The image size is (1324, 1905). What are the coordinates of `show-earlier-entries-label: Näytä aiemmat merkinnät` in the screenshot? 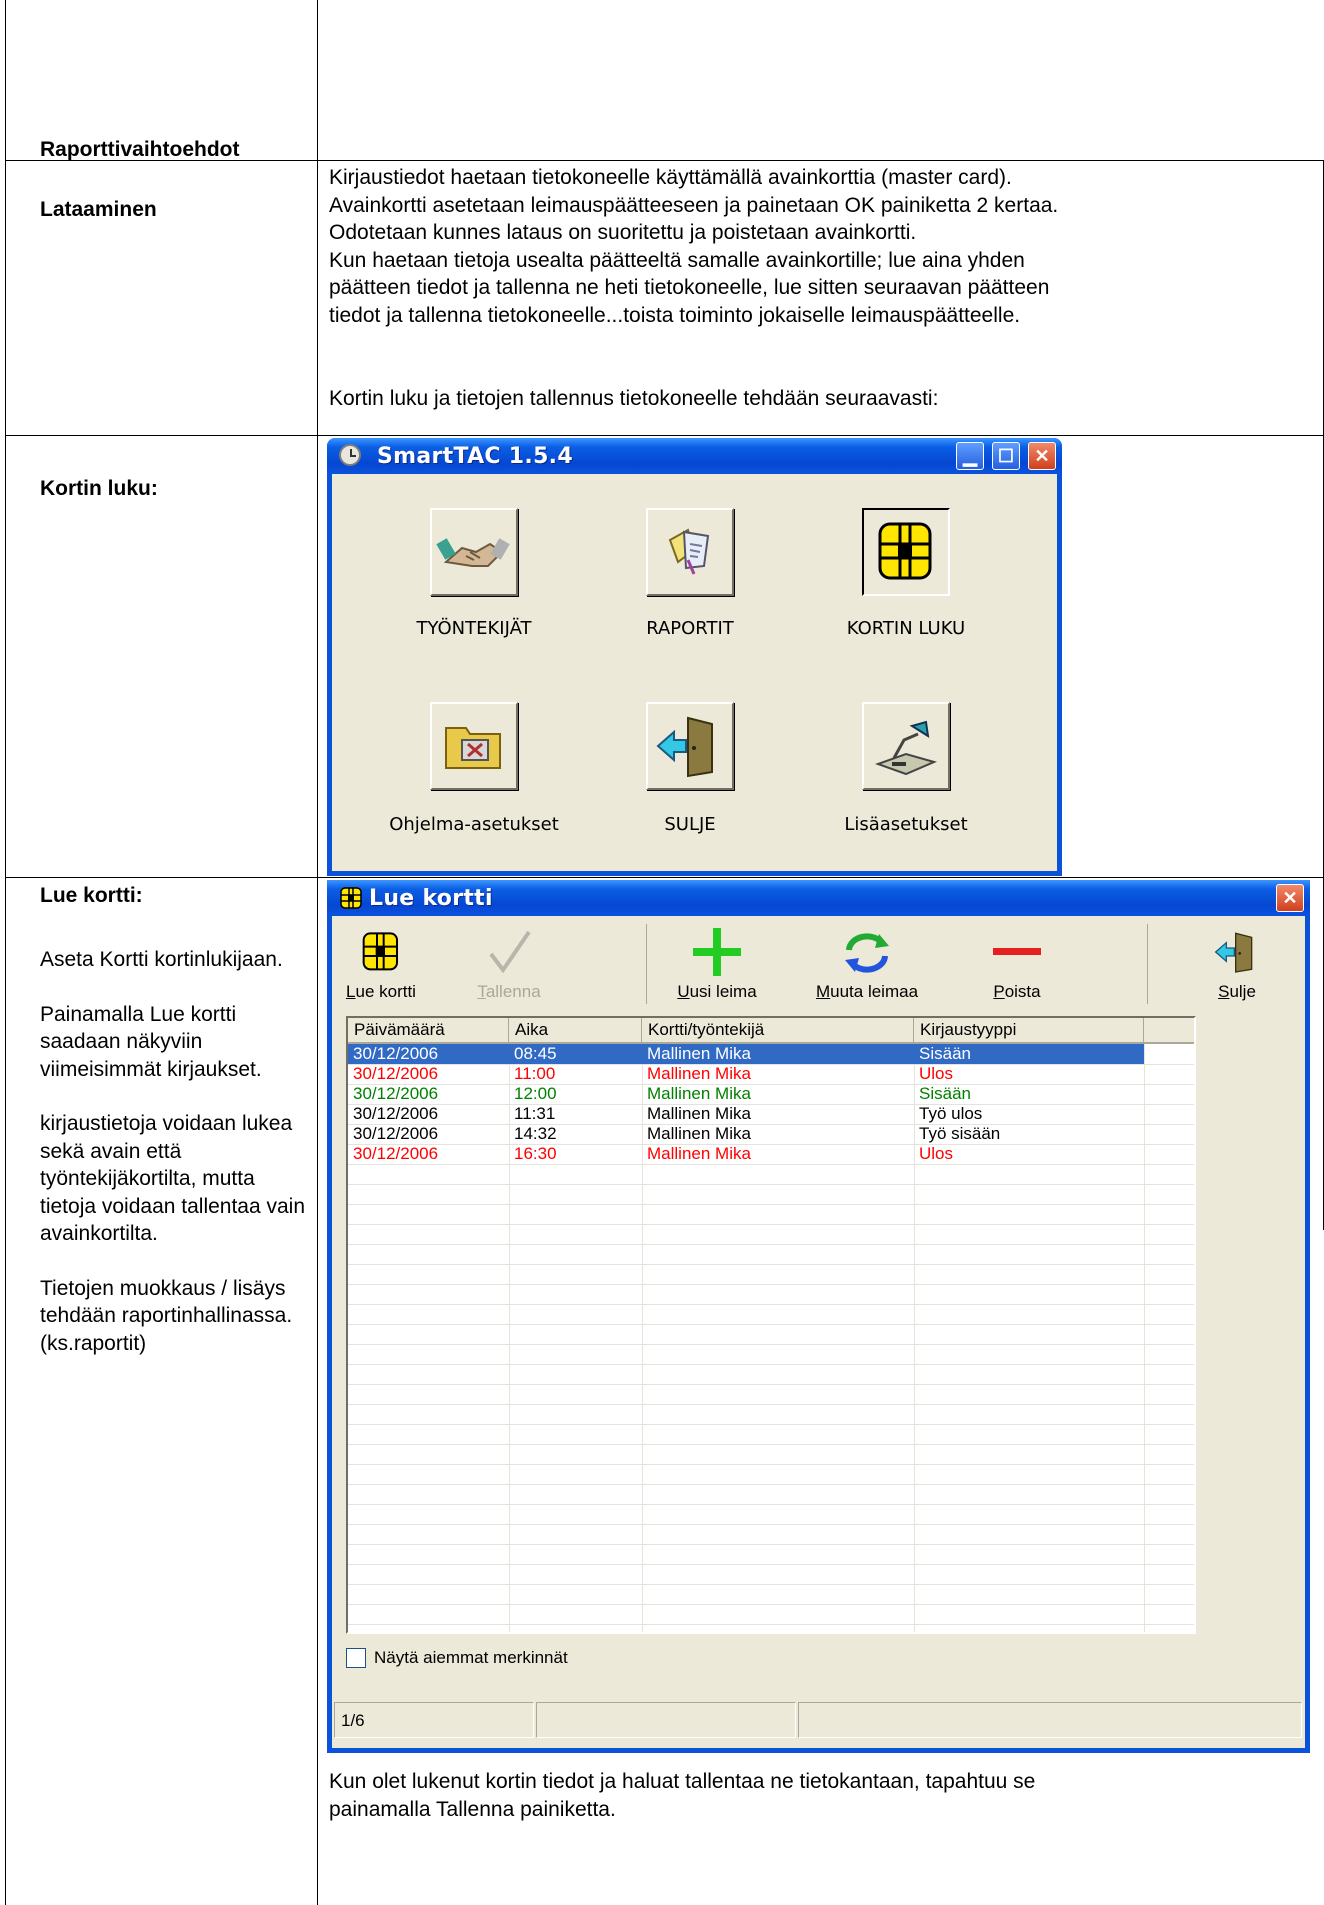 It's located at (471, 1657).